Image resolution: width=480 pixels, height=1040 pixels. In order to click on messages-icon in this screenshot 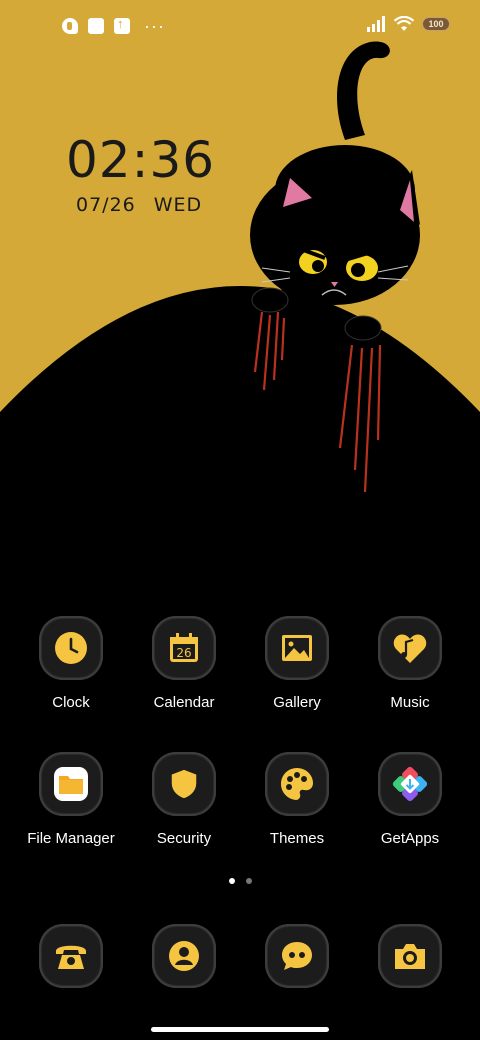, I will do `click(297, 956)`.